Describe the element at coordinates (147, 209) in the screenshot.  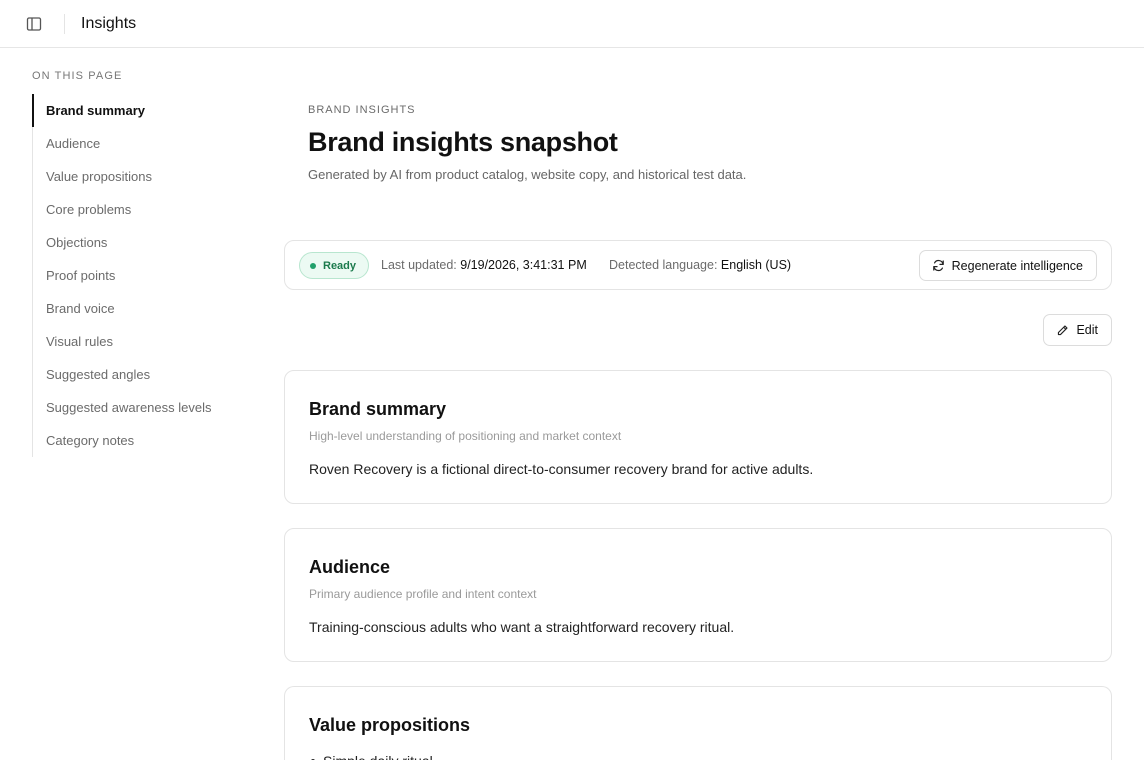
I see `toc-item-core-problems: Core problems` at that location.